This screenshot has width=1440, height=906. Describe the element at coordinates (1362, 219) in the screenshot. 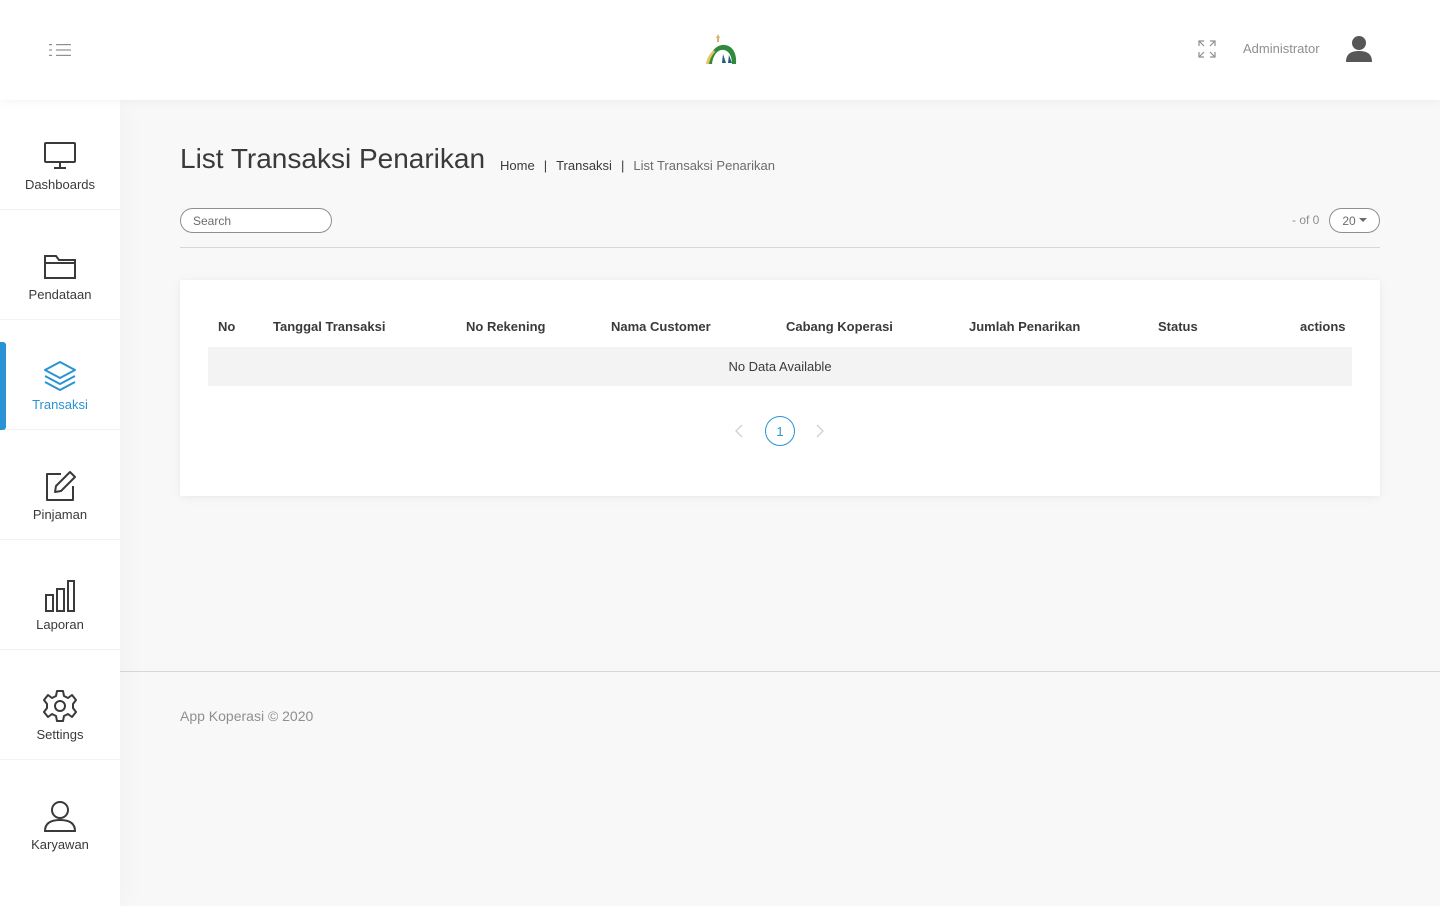

I see `caret-down-icon` at that location.